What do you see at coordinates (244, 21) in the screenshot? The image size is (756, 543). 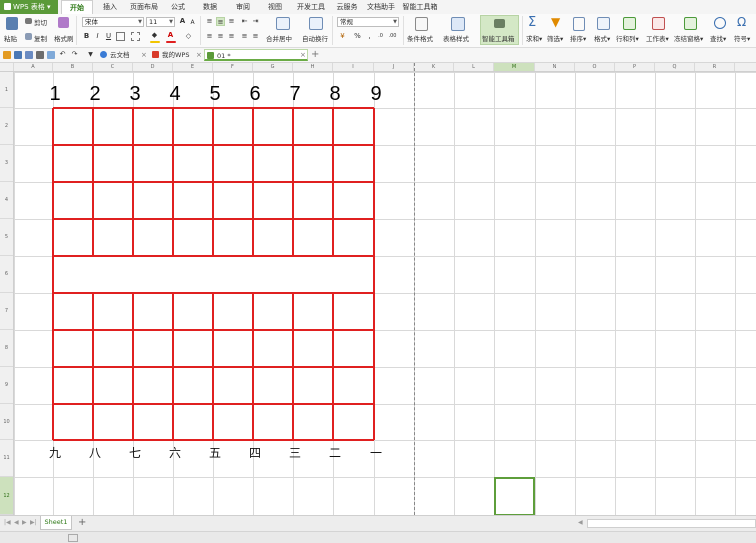 I see `indent-decrease-icon: ⇤` at bounding box center [244, 21].